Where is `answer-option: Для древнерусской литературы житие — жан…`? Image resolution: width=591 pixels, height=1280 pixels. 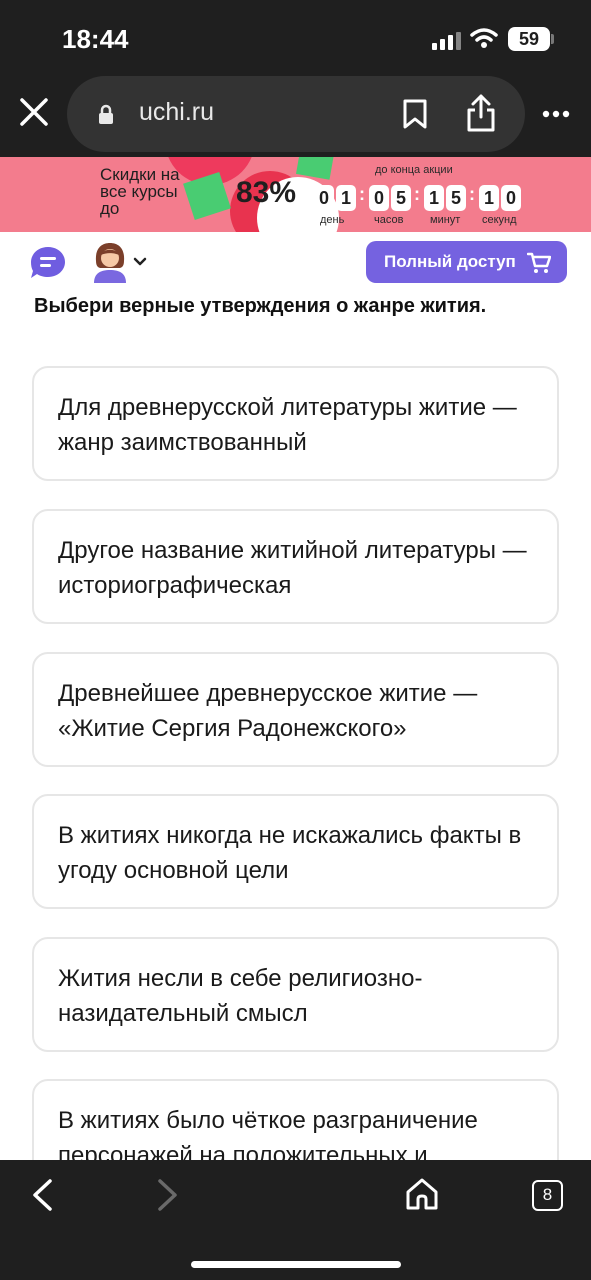
answer-option: Для древнерусской литературы житие — жан… is located at coordinates (295, 423).